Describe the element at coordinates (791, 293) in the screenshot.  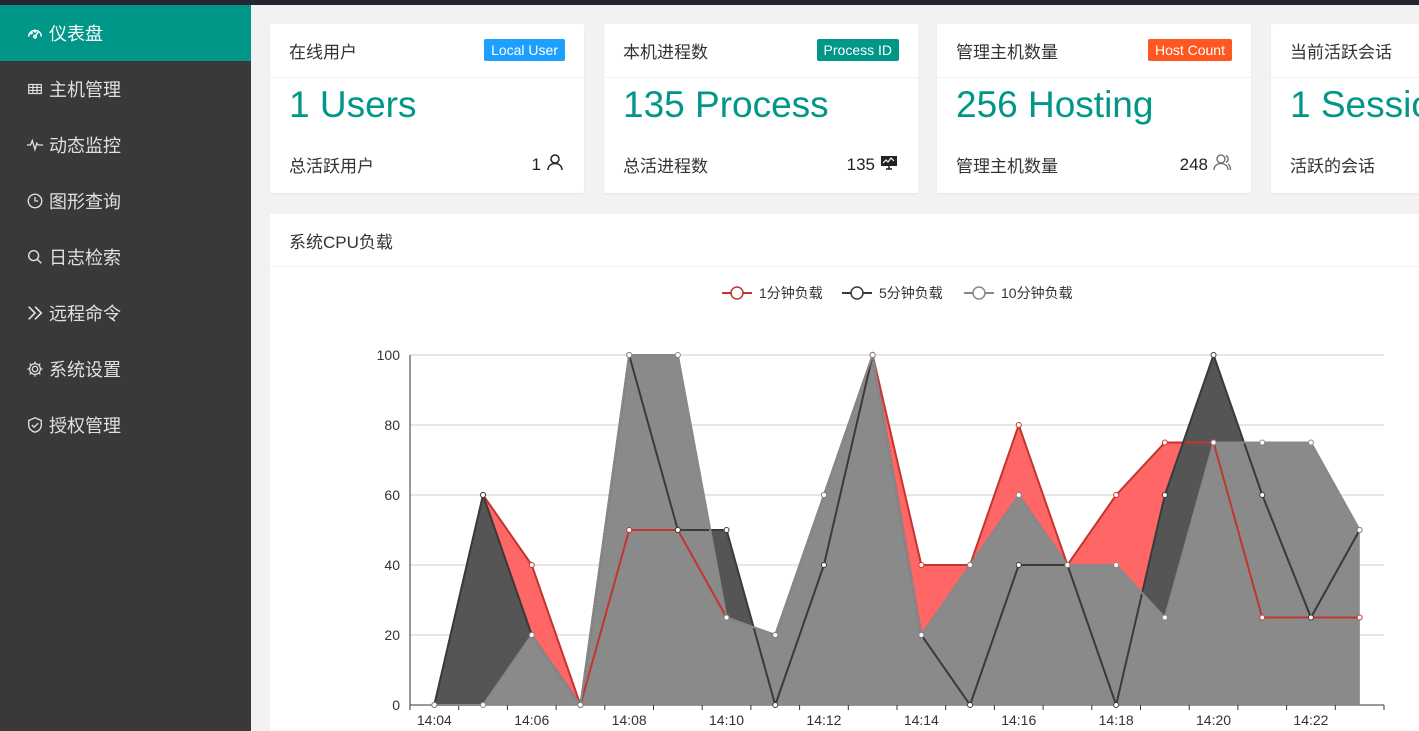
I see `legend-label: 1分钟负载` at that location.